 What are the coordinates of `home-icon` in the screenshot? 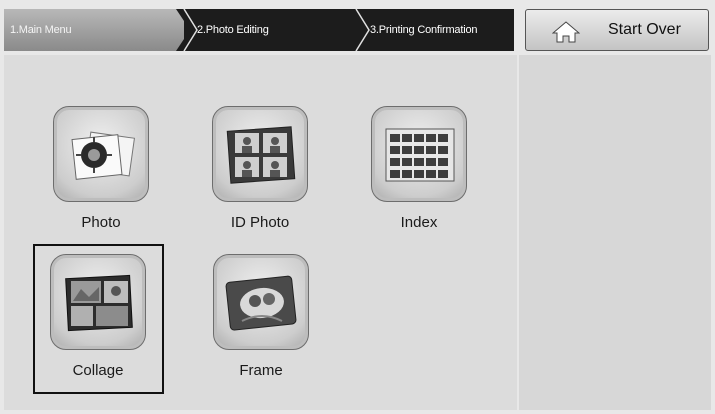 It's located at (566, 32).